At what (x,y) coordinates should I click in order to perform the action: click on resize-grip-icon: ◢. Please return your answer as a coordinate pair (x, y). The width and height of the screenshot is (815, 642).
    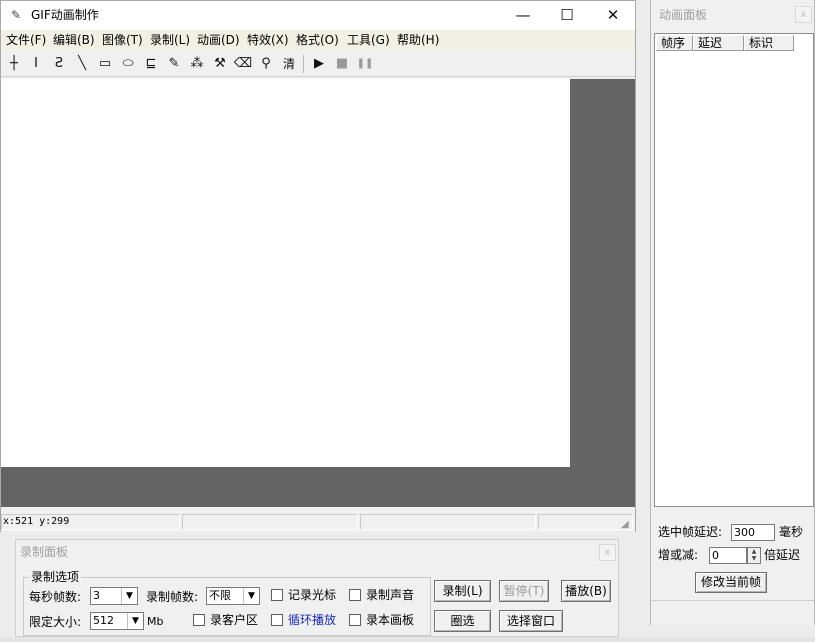
    Looking at the image, I should click on (627, 525).